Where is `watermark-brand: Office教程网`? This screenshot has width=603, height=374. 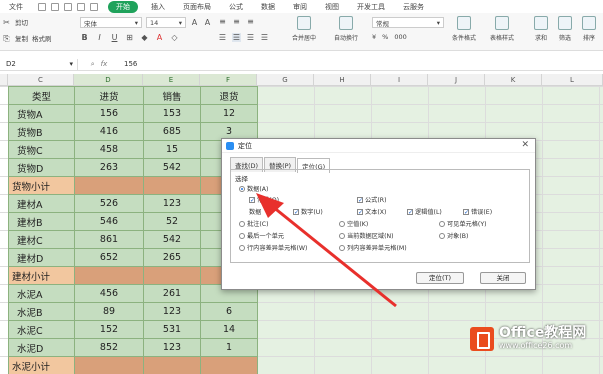
watermark-brand: Office教程网 is located at coordinates (543, 333).